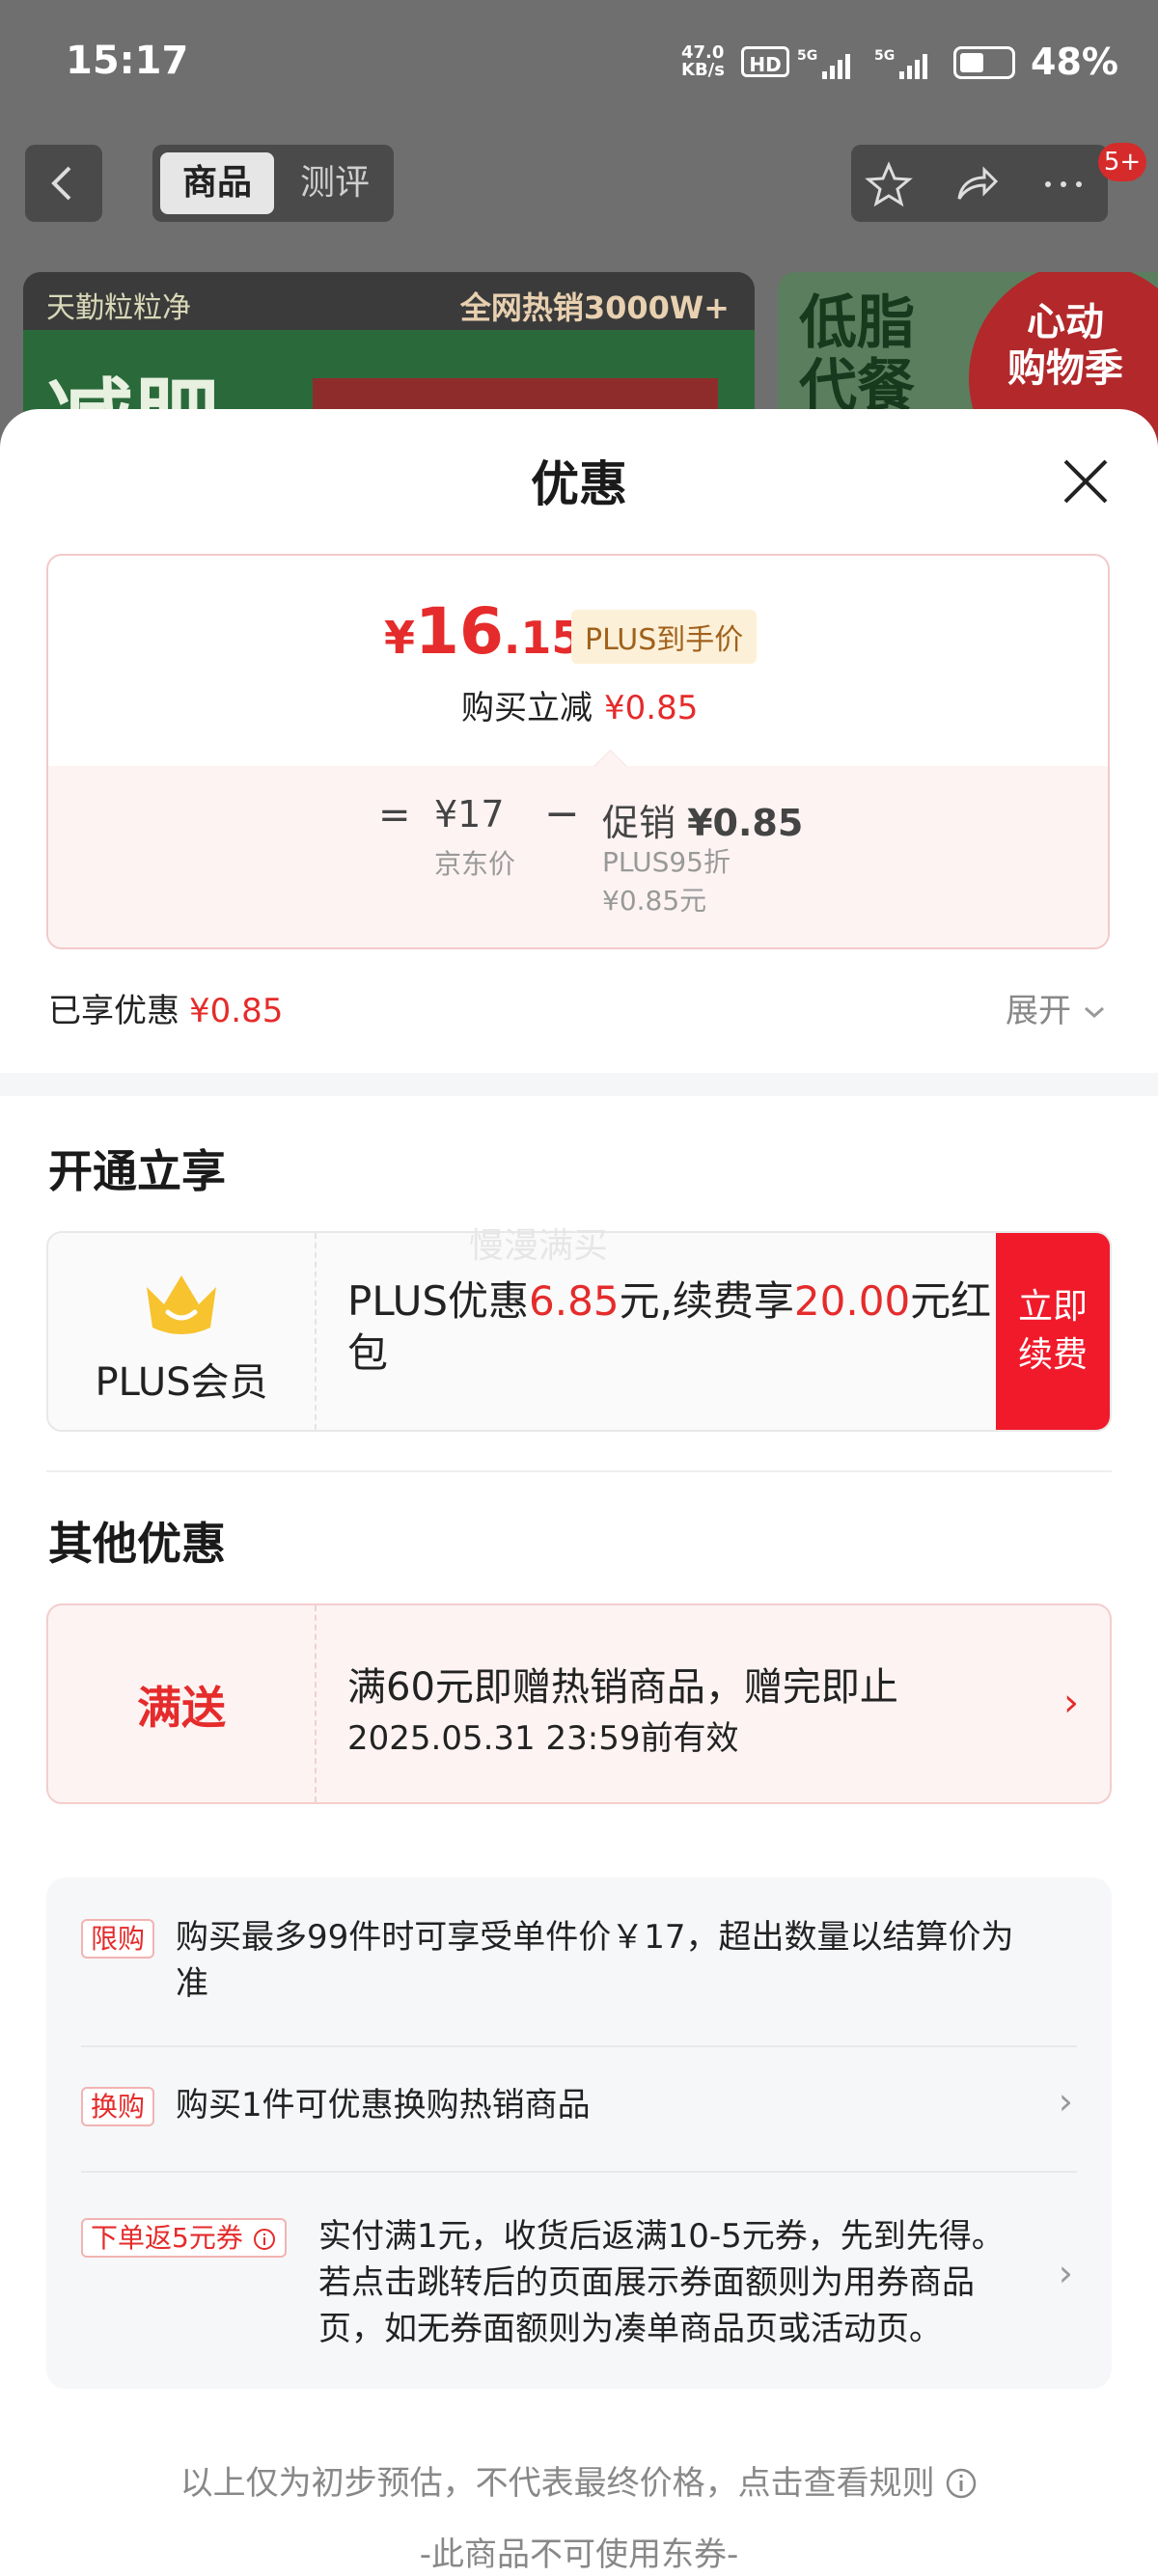 The image size is (1158, 2576). What do you see at coordinates (137, 1171) in the screenshot?
I see `open-section-title: 开通立享` at bounding box center [137, 1171].